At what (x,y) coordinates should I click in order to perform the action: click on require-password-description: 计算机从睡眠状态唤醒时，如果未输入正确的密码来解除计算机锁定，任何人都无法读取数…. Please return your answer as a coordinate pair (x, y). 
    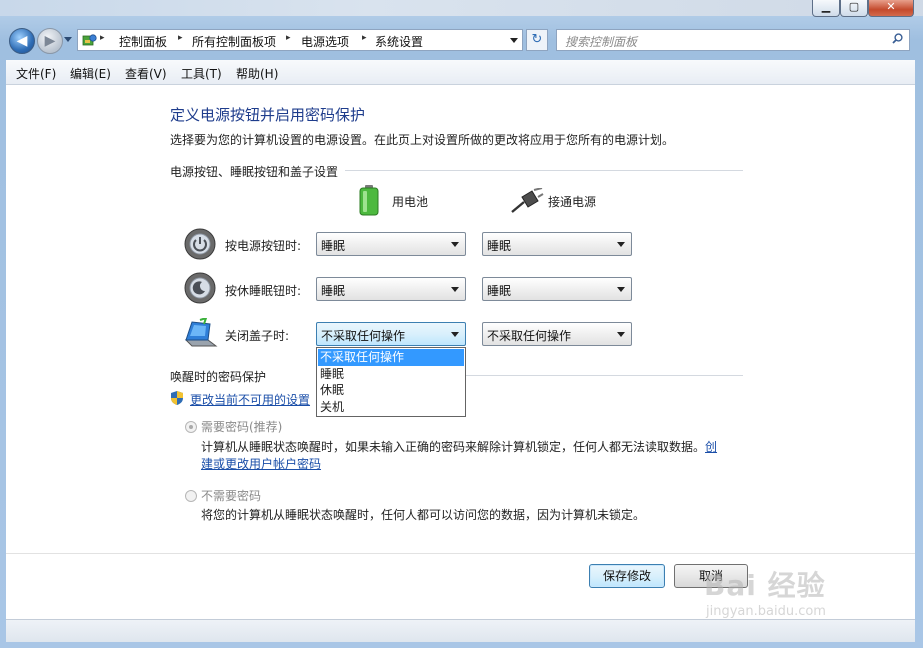
    Looking at the image, I should click on (459, 446).